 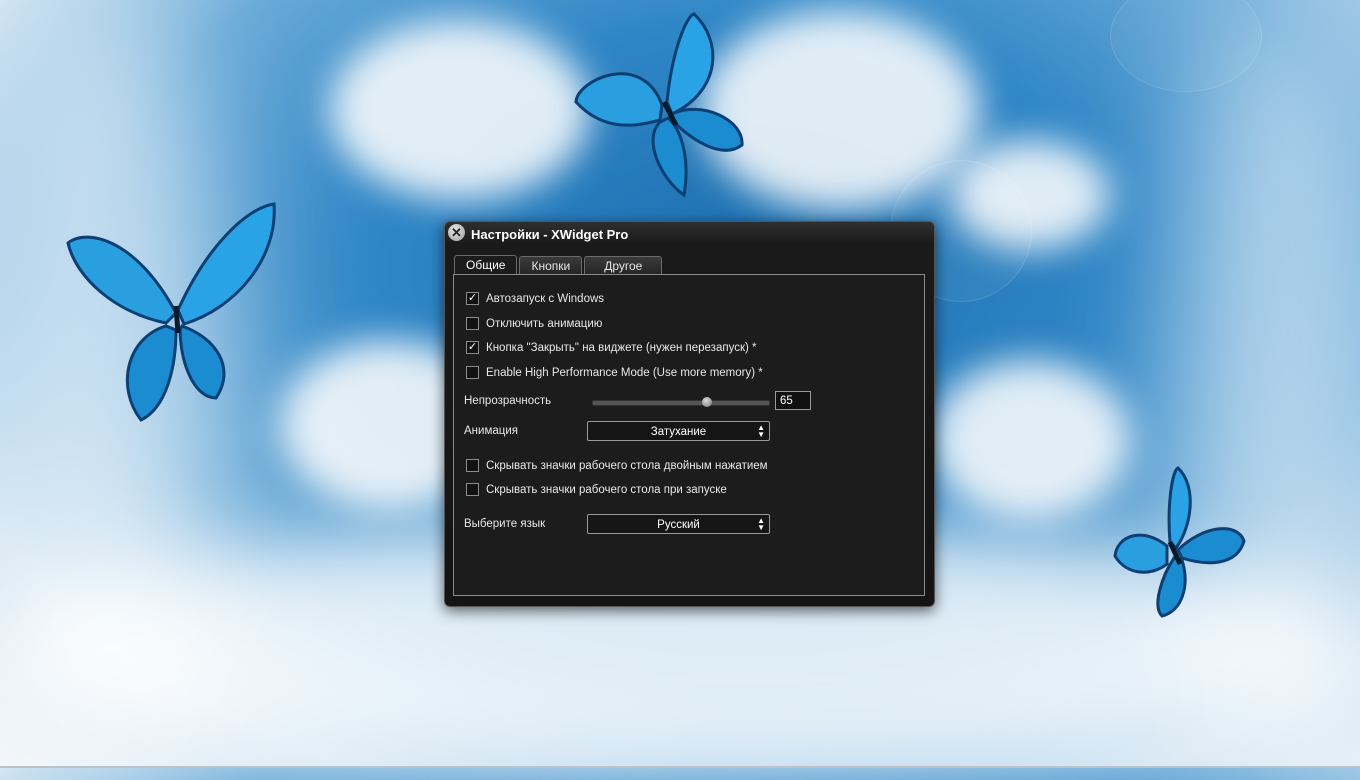 What do you see at coordinates (505, 524) in the screenshot?
I see `language-label: Выберите язык` at bounding box center [505, 524].